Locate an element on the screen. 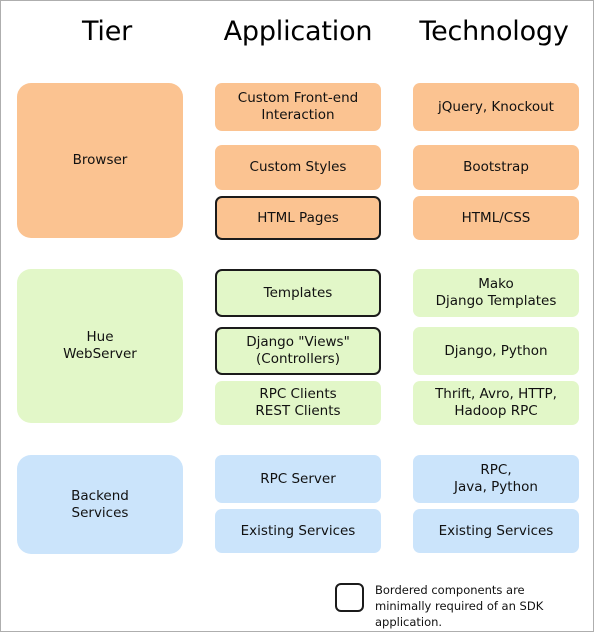  cell-app-rpc-clients-rest-clients: RPC Clients REST Clients is located at coordinates (298, 403).